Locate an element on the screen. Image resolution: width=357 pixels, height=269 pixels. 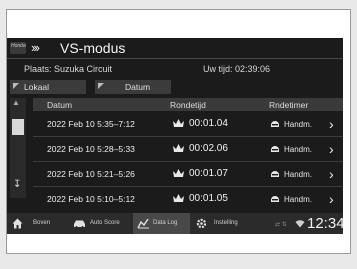
row-date: 2022 Feb 10 5:35–7:12 is located at coordinates (91, 124).